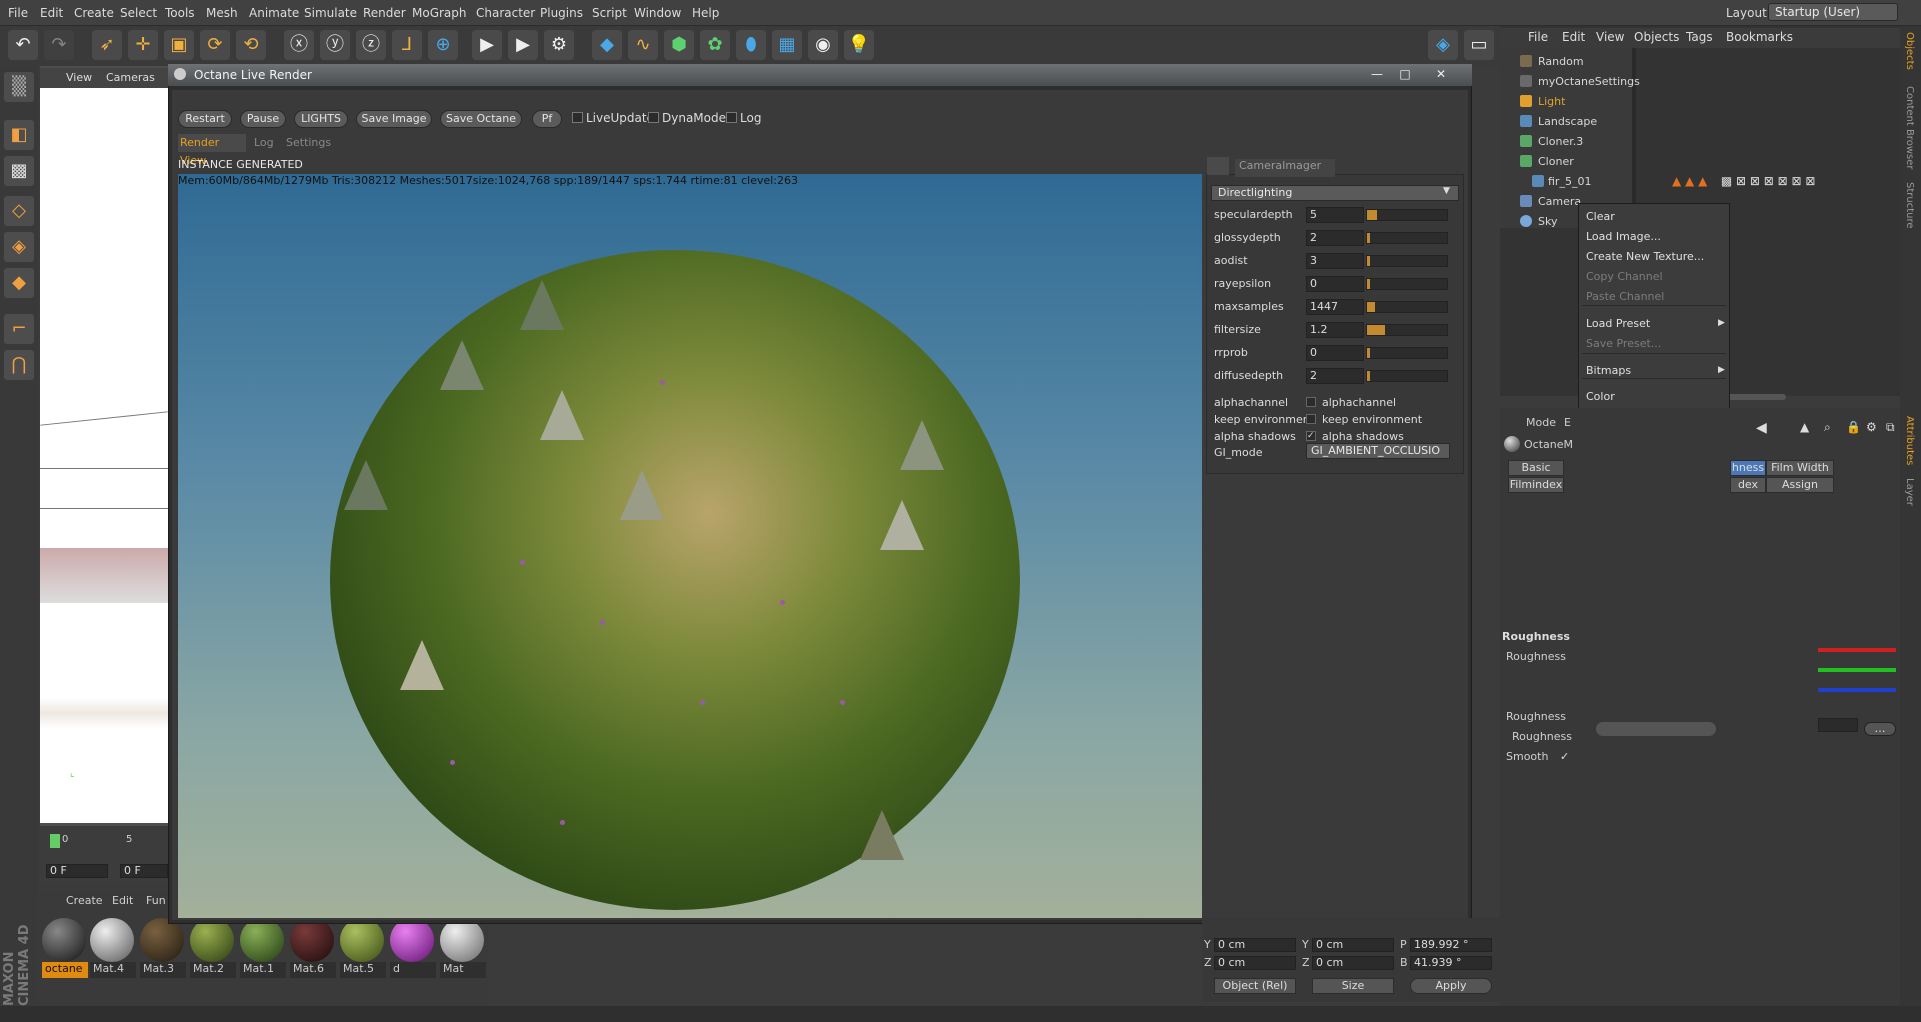 The height and width of the screenshot is (1022, 1921). What do you see at coordinates (1857, 650) in the screenshot?
I see `red-channel-slider` at bounding box center [1857, 650].